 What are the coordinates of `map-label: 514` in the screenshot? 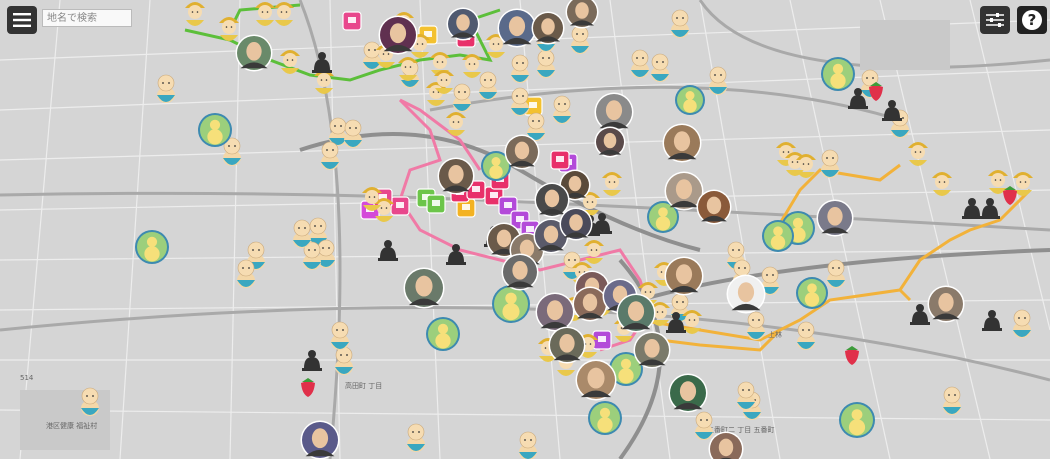 It's located at (27, 378).